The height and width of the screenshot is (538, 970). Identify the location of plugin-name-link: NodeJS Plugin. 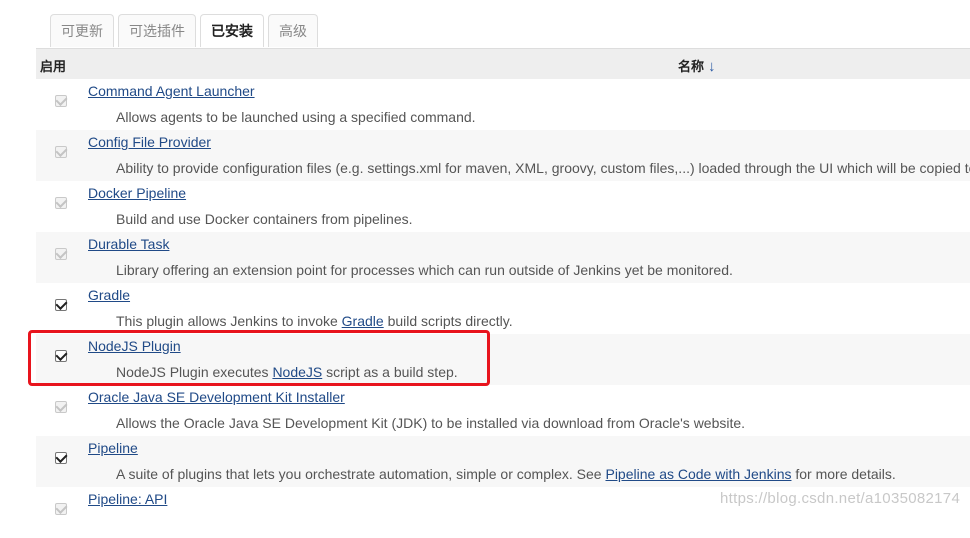
(134, 346).